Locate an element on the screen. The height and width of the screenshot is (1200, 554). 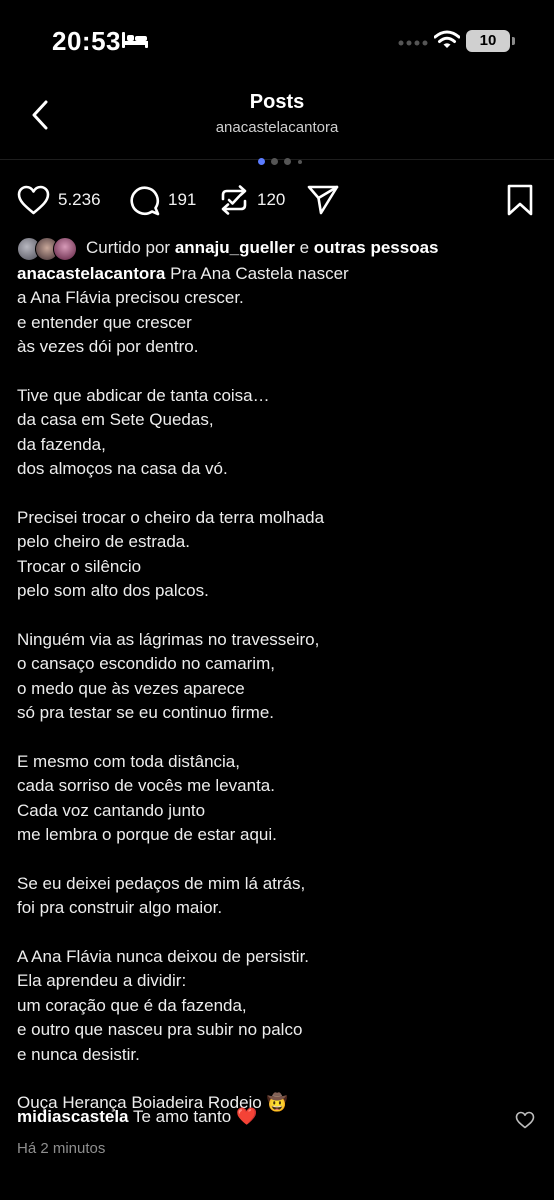
comment-username: midiascastela is located at coordinates (73, 1116).